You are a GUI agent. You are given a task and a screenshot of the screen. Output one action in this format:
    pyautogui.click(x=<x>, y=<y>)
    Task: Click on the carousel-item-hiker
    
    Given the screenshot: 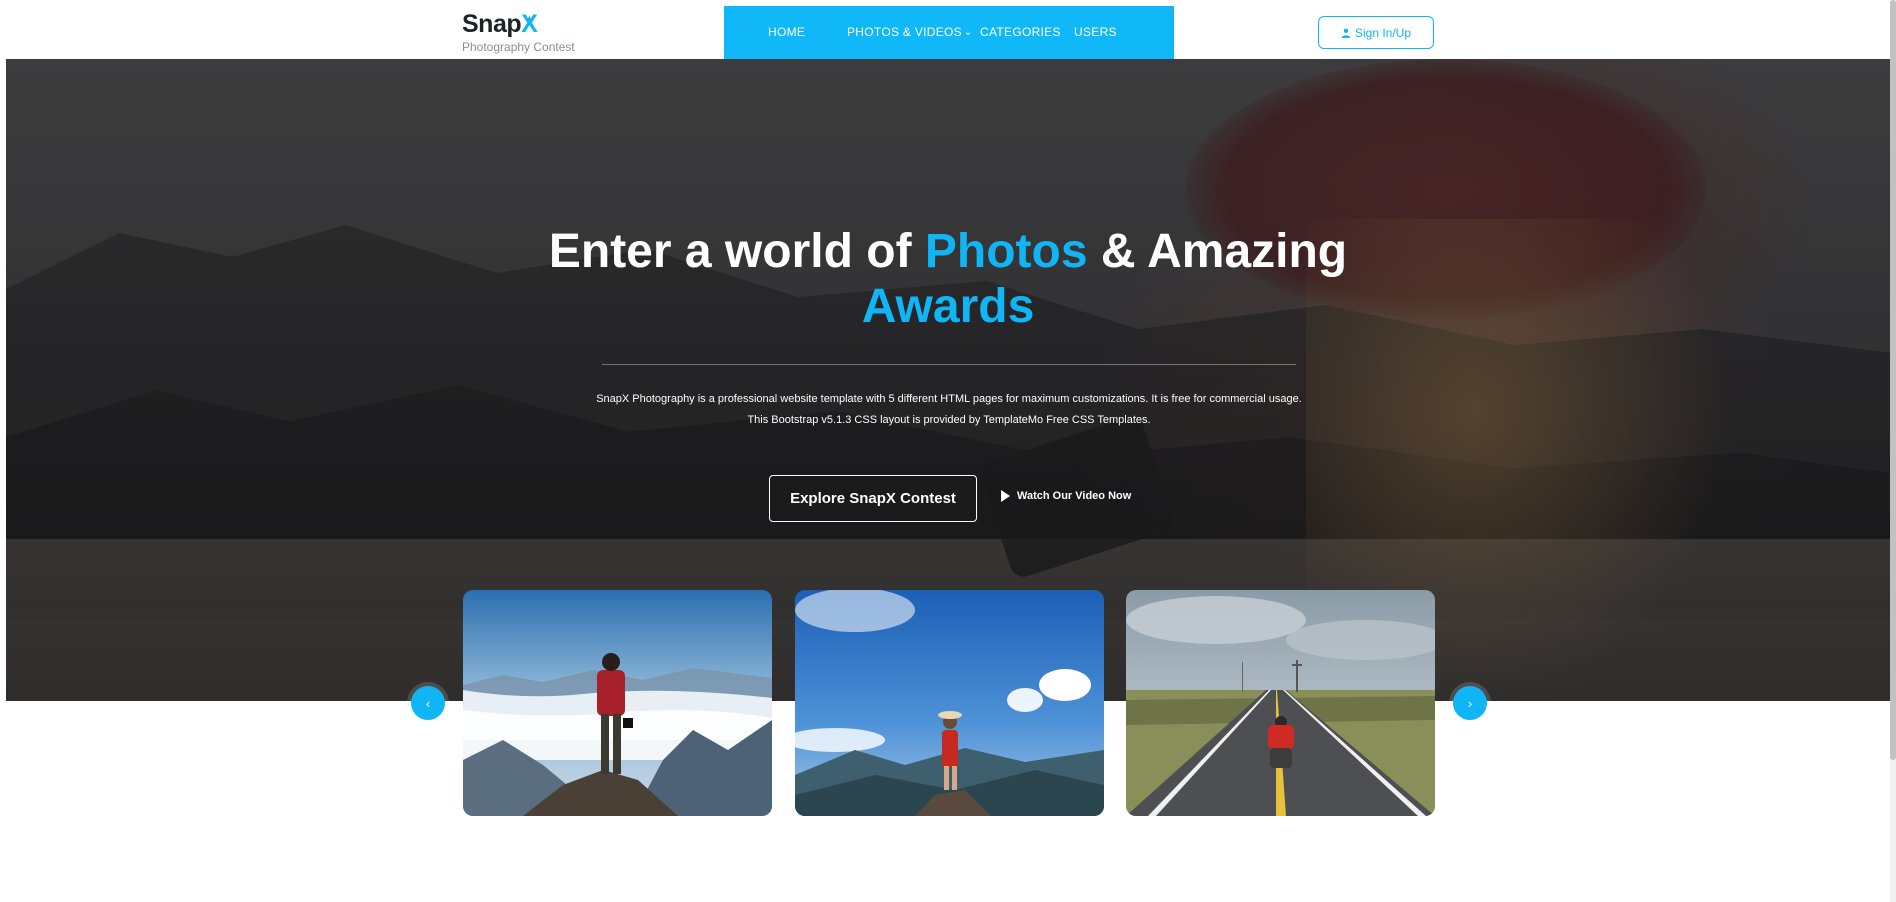 What is the action you would take?
    pyautogui.click(x=617, y=703)
    